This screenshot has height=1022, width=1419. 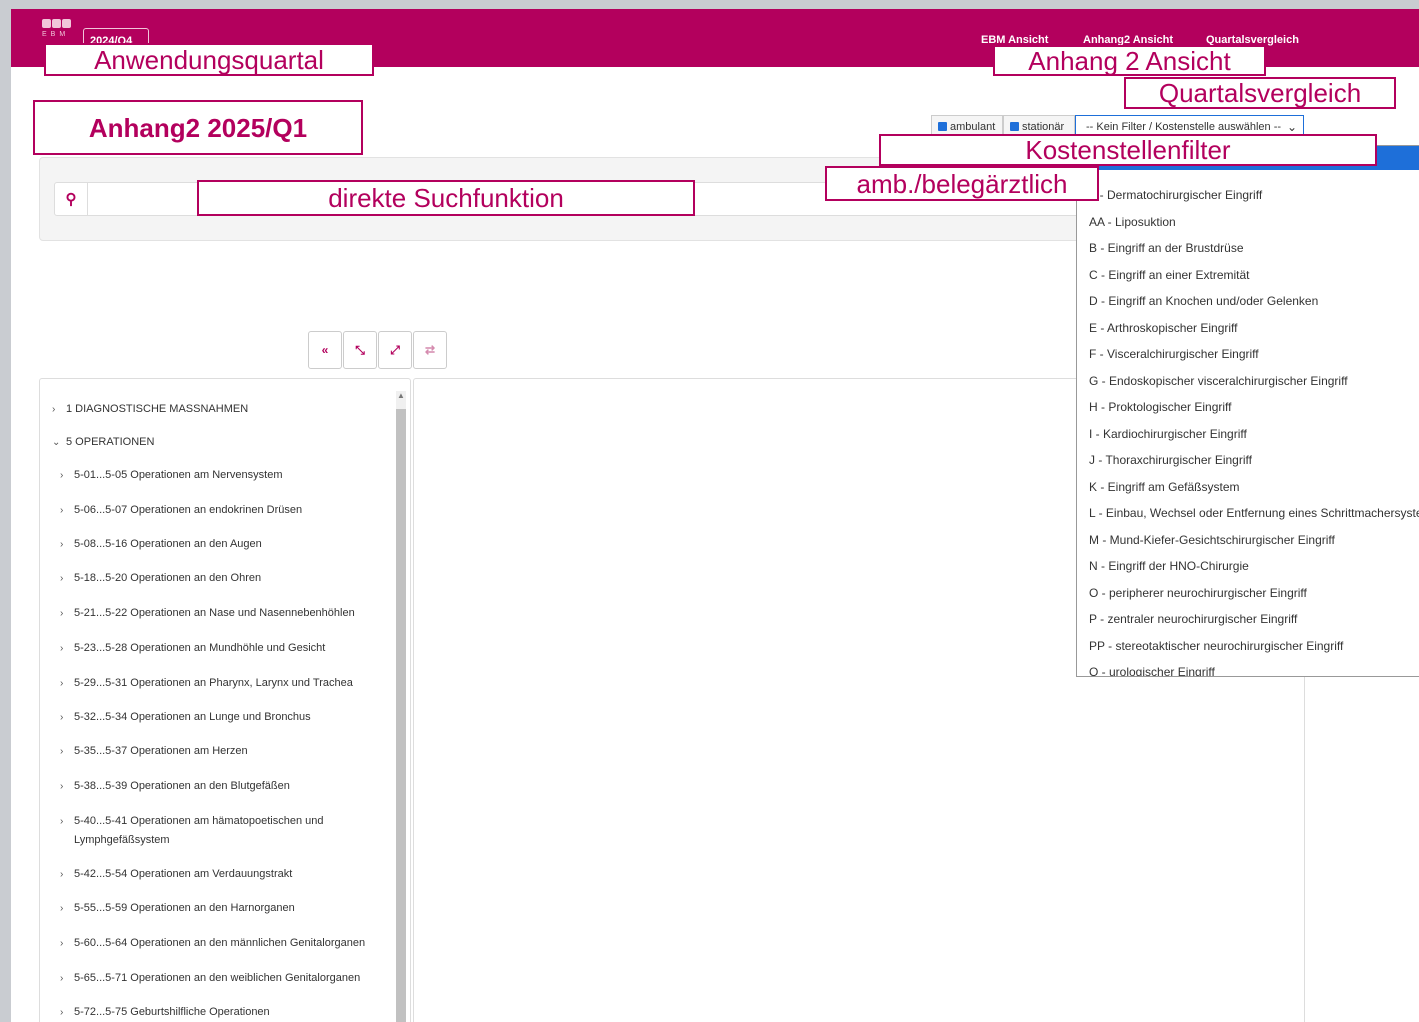 I want to click on dropdown-option: H - Proktologischer Eingriff, so click(x=1160, y=407).